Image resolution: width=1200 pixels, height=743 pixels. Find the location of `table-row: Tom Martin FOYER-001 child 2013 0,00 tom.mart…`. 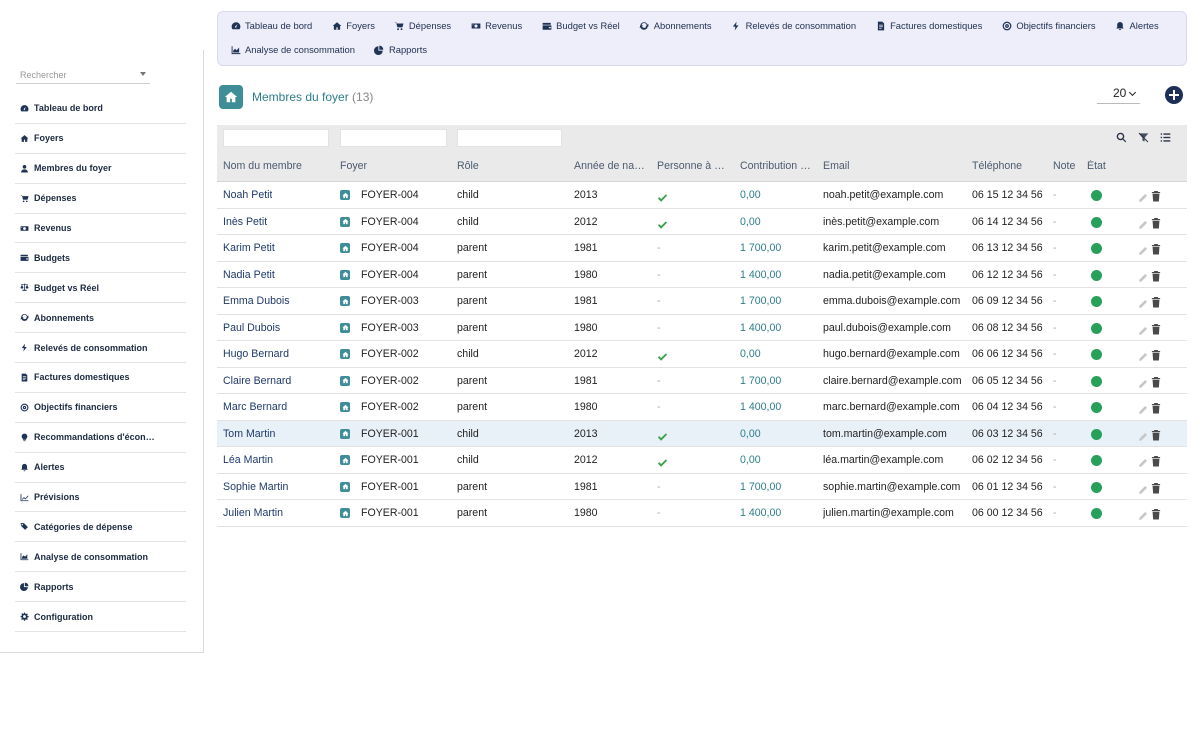

table-row: Tom Martin FOYER-001 child 2013 0,00 tom.mart… is located at coordinates (702, 433).